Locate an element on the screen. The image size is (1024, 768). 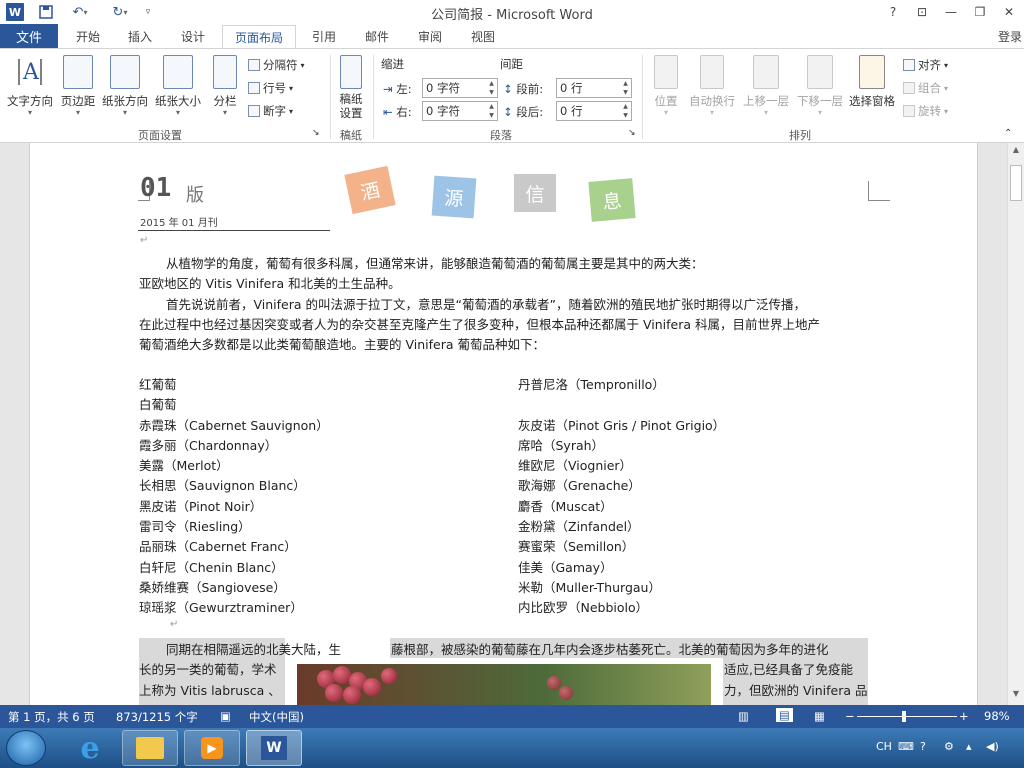
tab-insert: 插入 is located at coordinates (140, 36).